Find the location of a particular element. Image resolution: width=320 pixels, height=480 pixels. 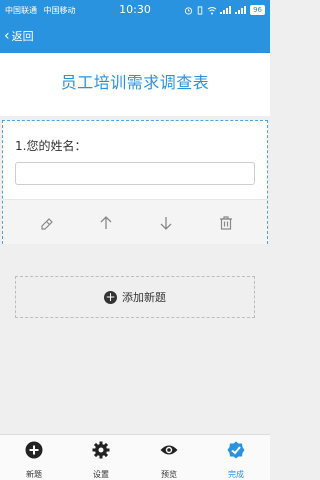

back-label: 返回 is located at coordinates (22, 36).